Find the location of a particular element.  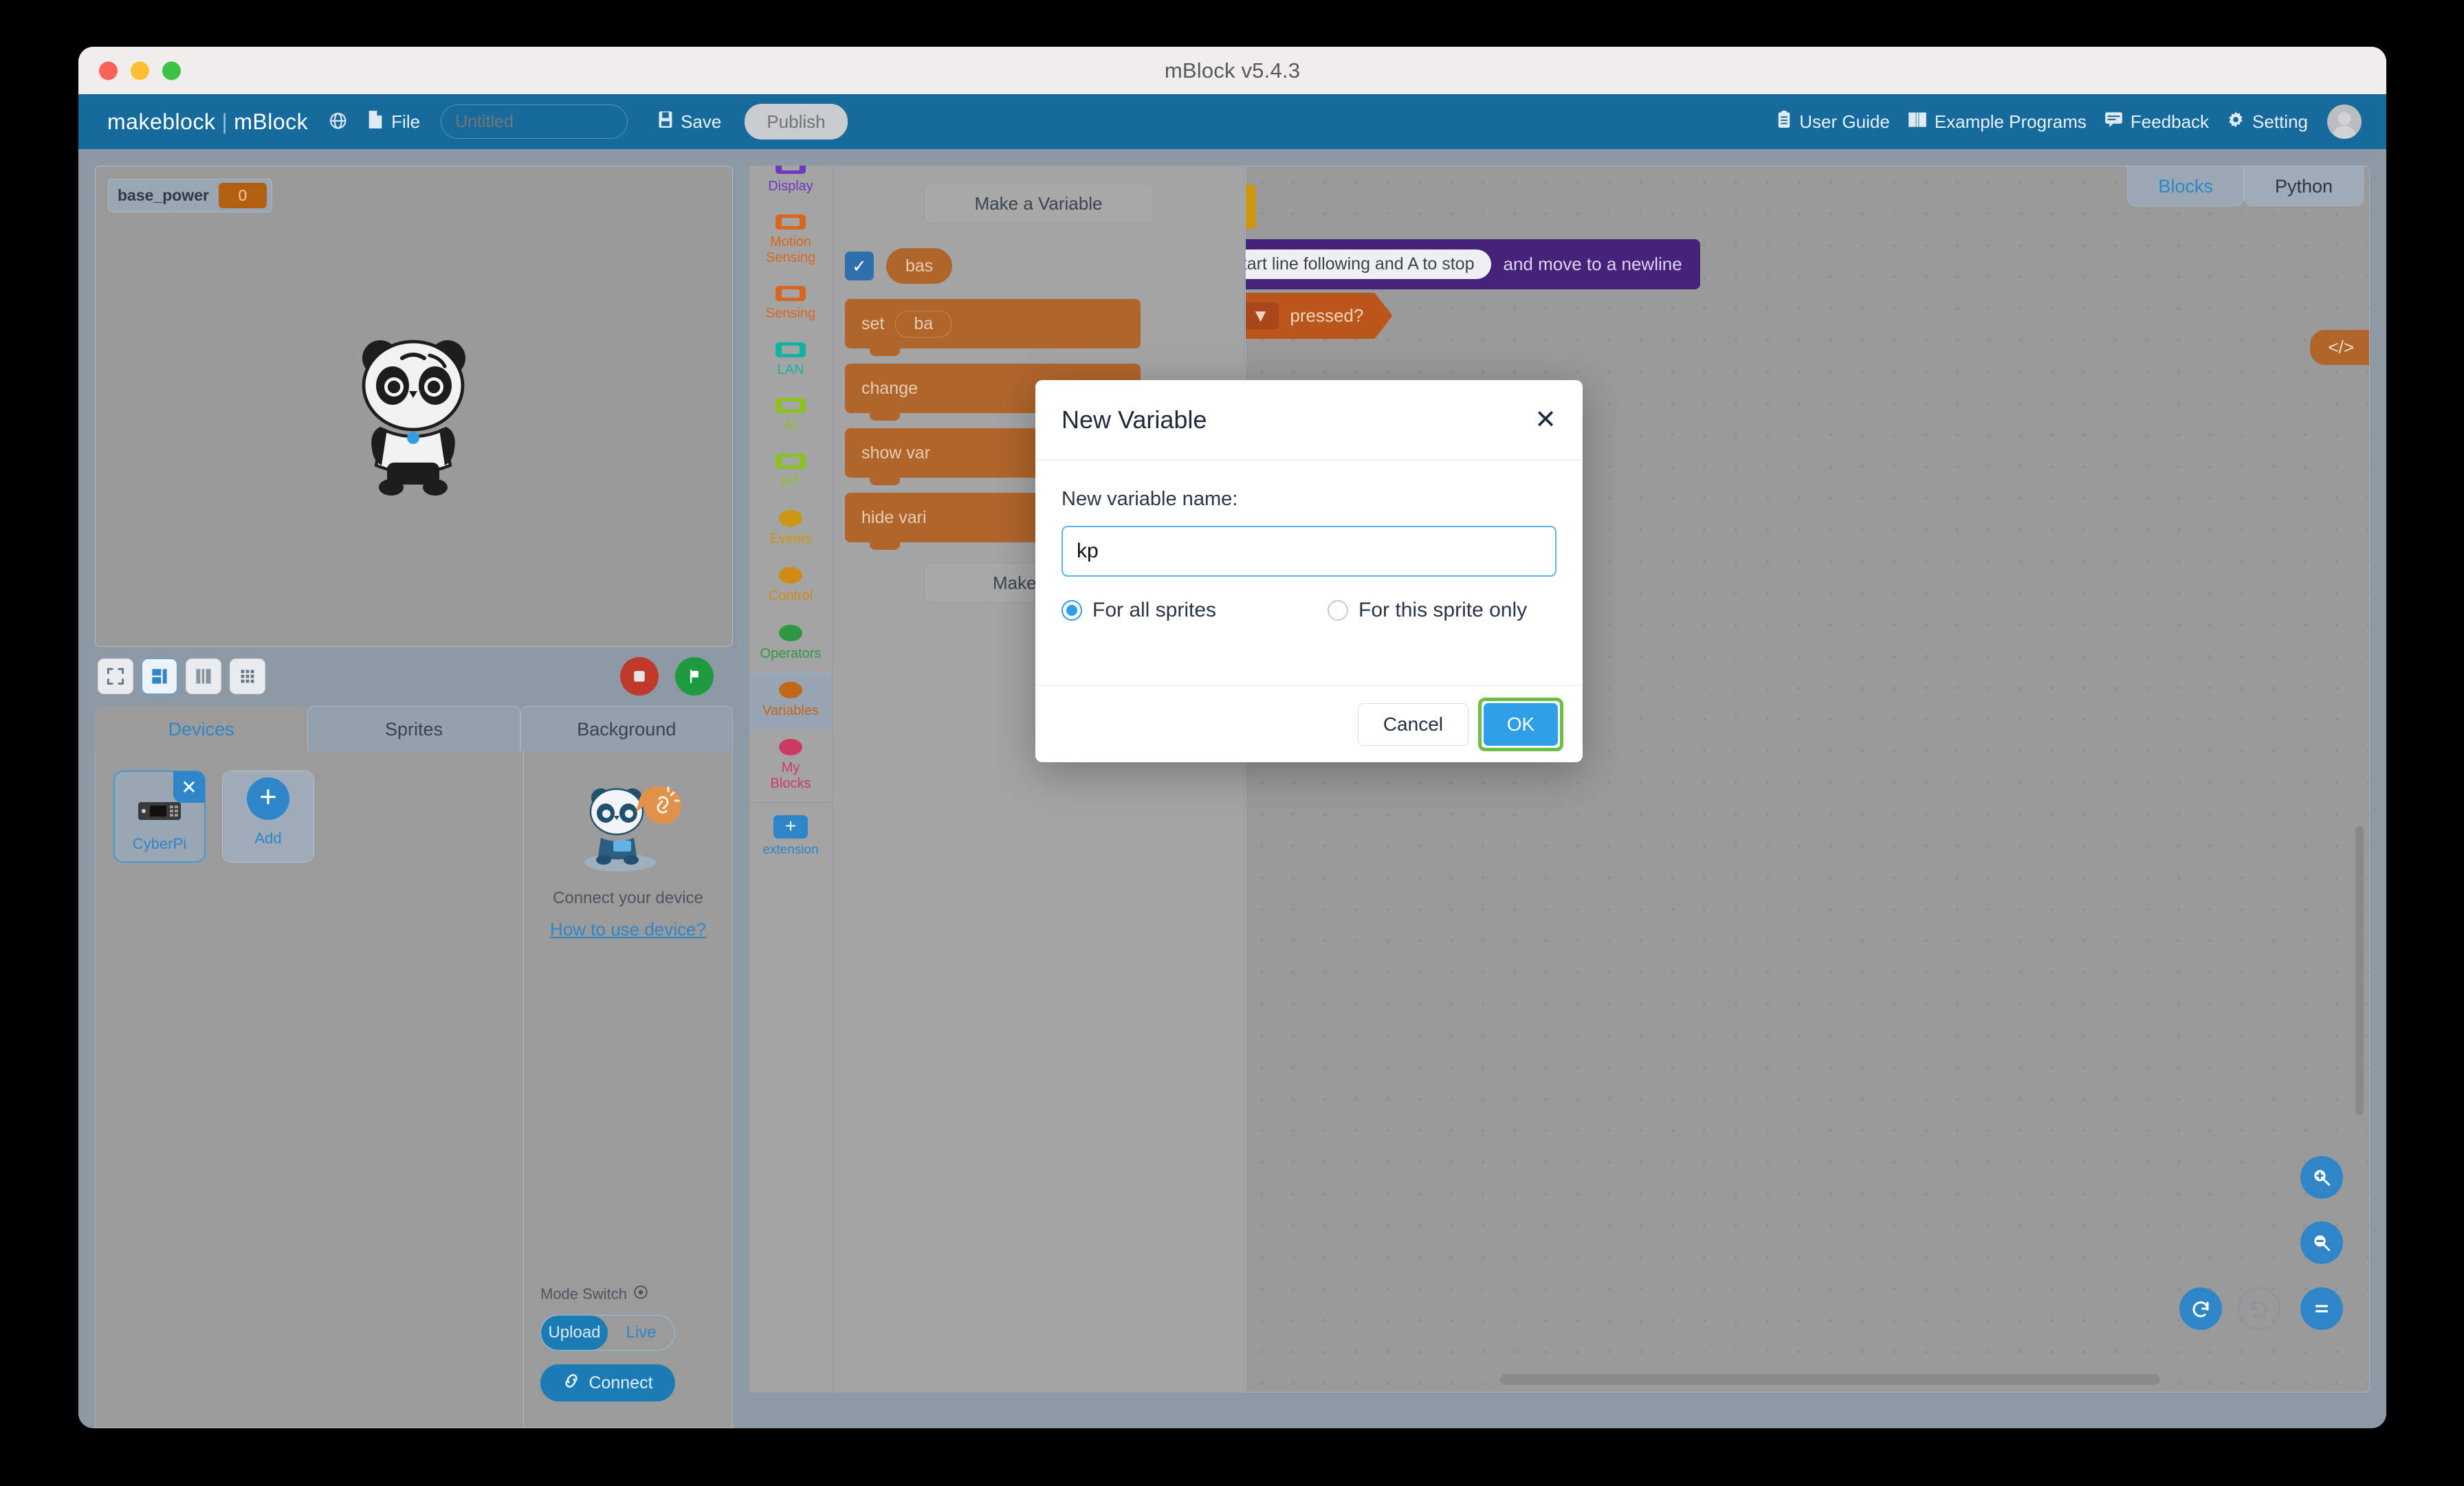

file-icon is located at coordinates (376, 122).